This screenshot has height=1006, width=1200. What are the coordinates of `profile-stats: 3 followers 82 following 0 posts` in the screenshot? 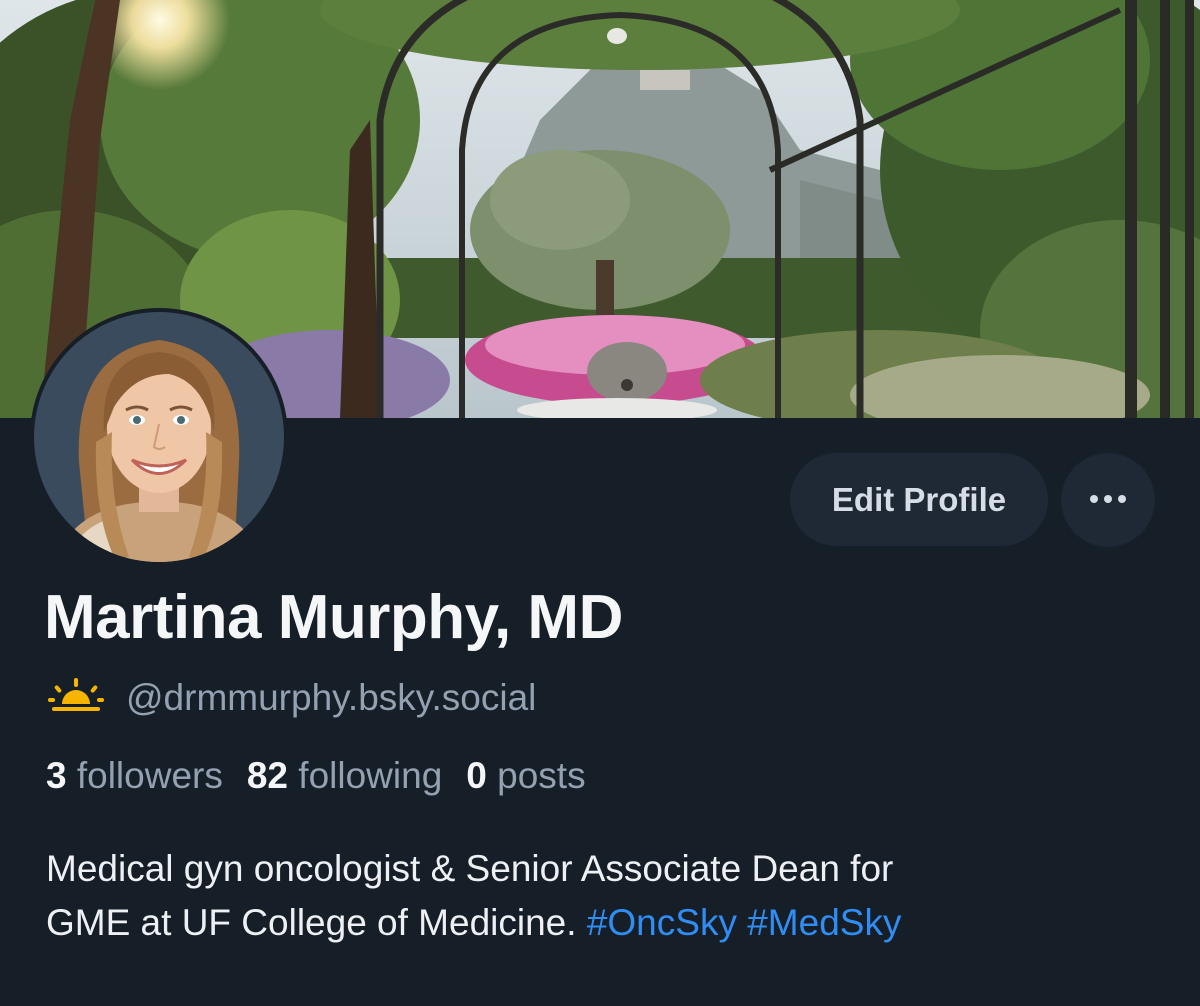 It's located at (328, 776).